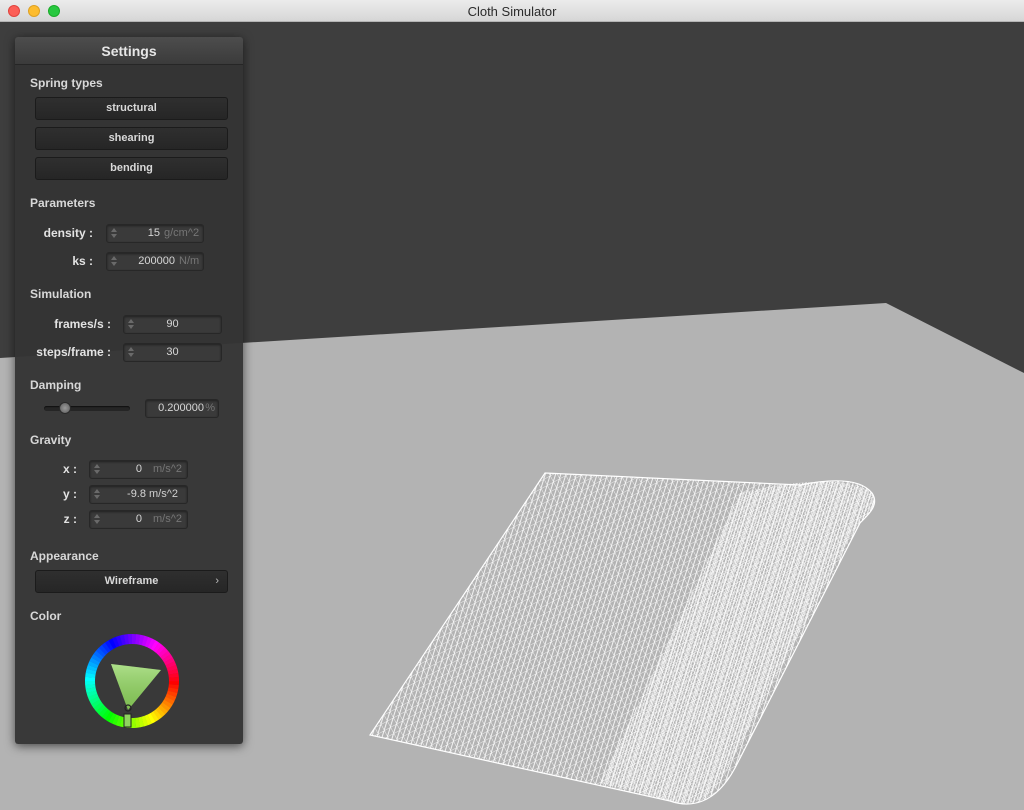 The height and width of the screenshot is (810, 1024). Describe the element at coordinates (136, 687) in the screenshot. I see `triangle-shade` at that location.